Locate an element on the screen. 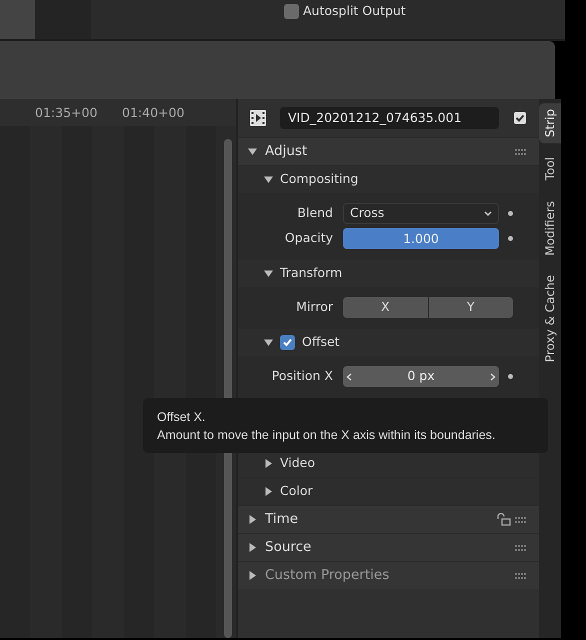 The height and width of the screenshot is (640, 586). subpanel-title: Transform is located at coordinates (311, 273).